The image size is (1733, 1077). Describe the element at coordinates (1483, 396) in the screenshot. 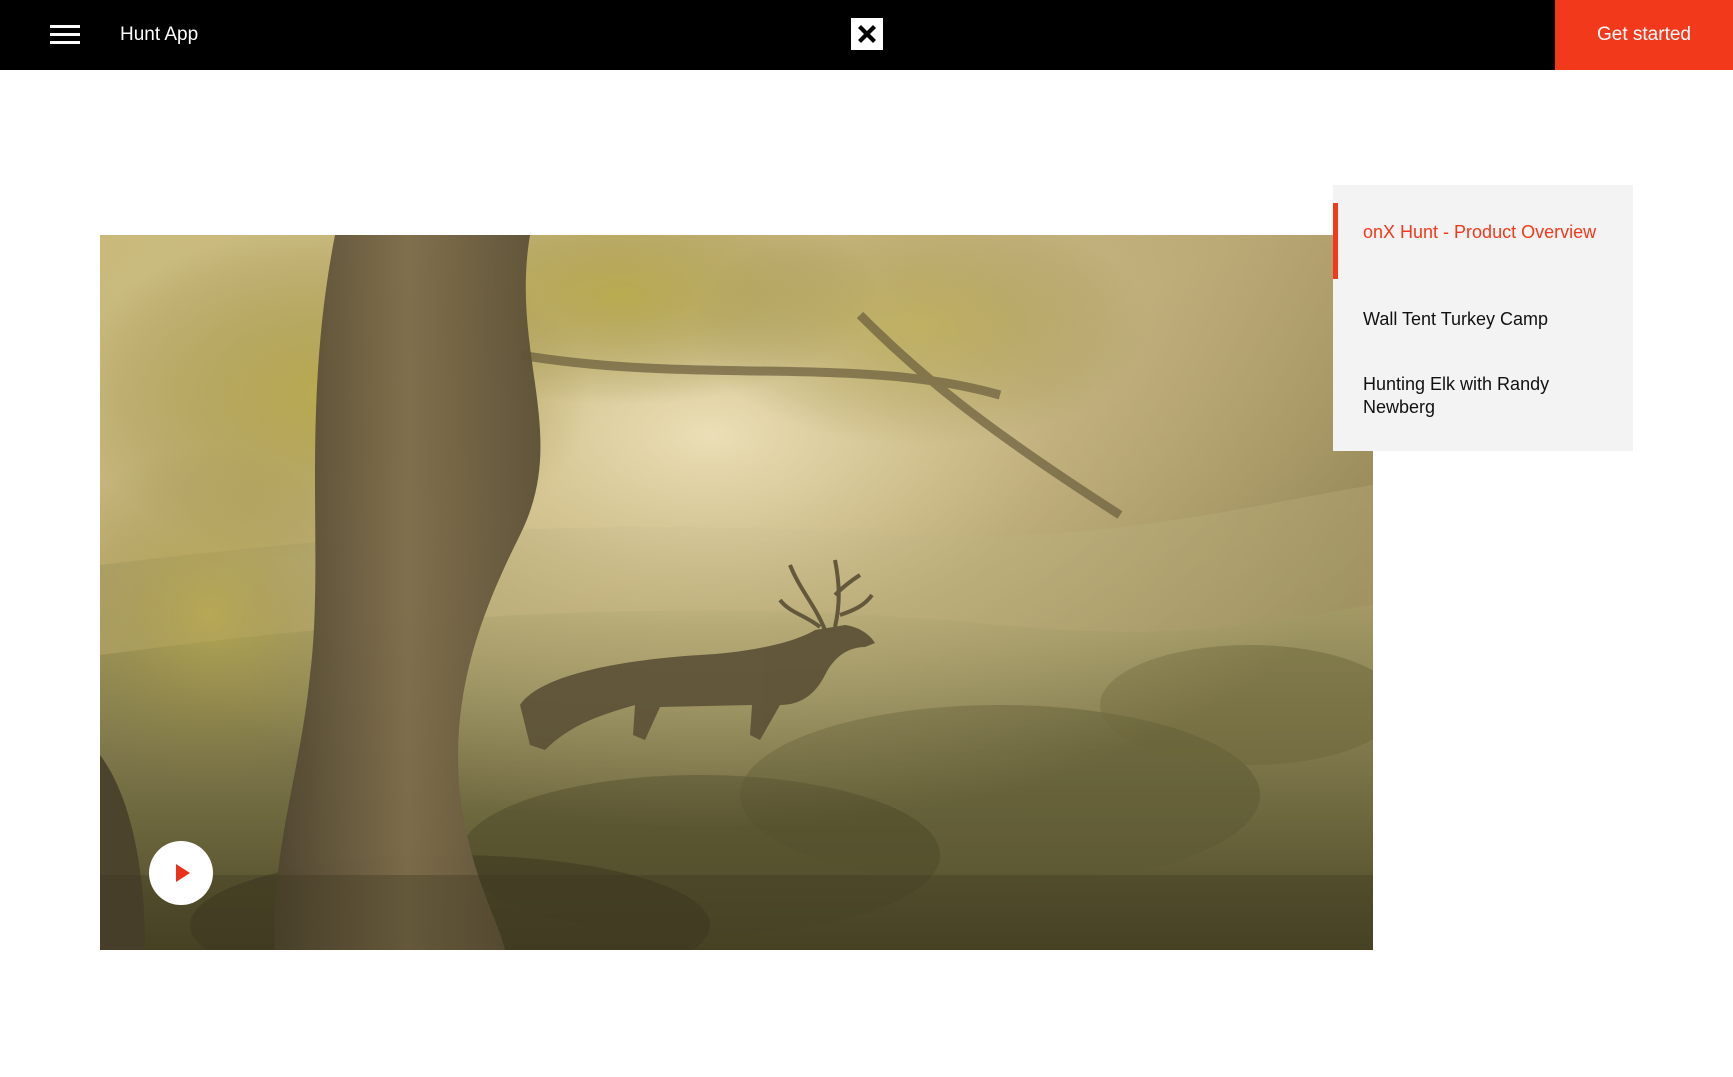

I see `playlist-item-hunting-elk: Hunting Elk with Randy Newberg` at that location.